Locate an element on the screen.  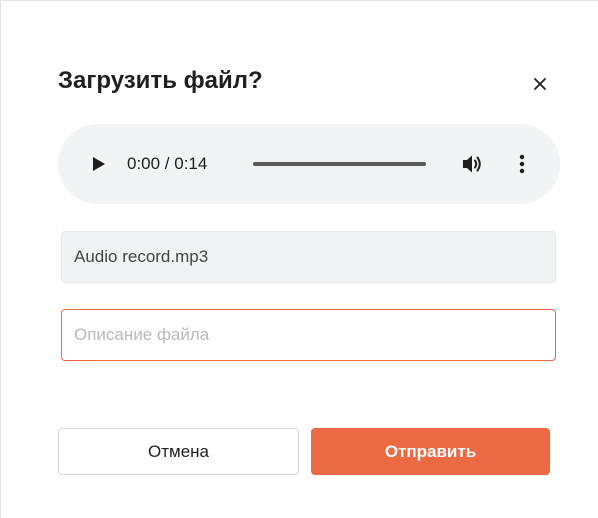
play-icon is located at coordinates (99, 164).